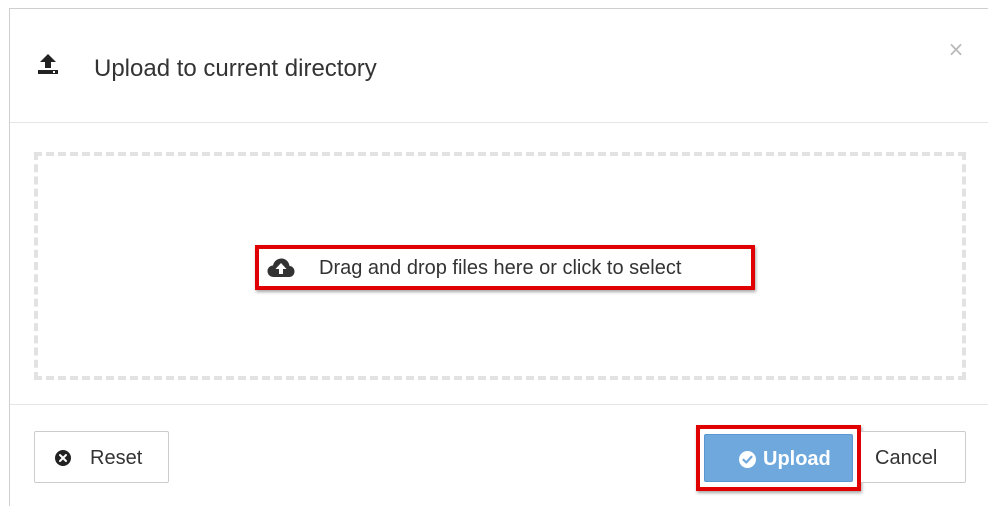 The width and height of the screenshot is (988, 507). What do you see at coordinates (63, 458) in the screenshot?
I see `times-circle-icon` at bounding box center [63, 458].